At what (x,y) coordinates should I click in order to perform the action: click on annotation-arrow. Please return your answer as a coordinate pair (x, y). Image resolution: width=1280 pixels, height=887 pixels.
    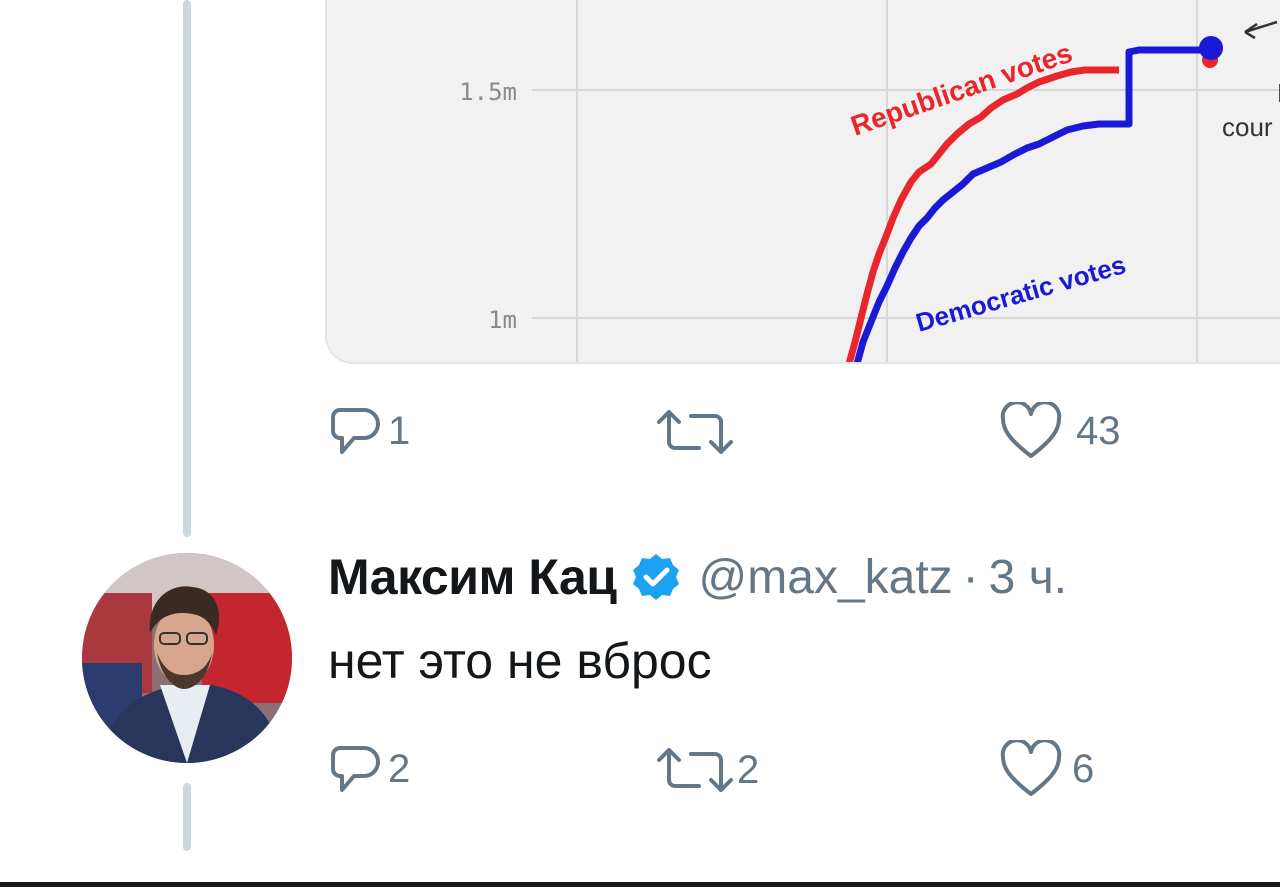
    Looking at the image, I should click on (1261, 30).